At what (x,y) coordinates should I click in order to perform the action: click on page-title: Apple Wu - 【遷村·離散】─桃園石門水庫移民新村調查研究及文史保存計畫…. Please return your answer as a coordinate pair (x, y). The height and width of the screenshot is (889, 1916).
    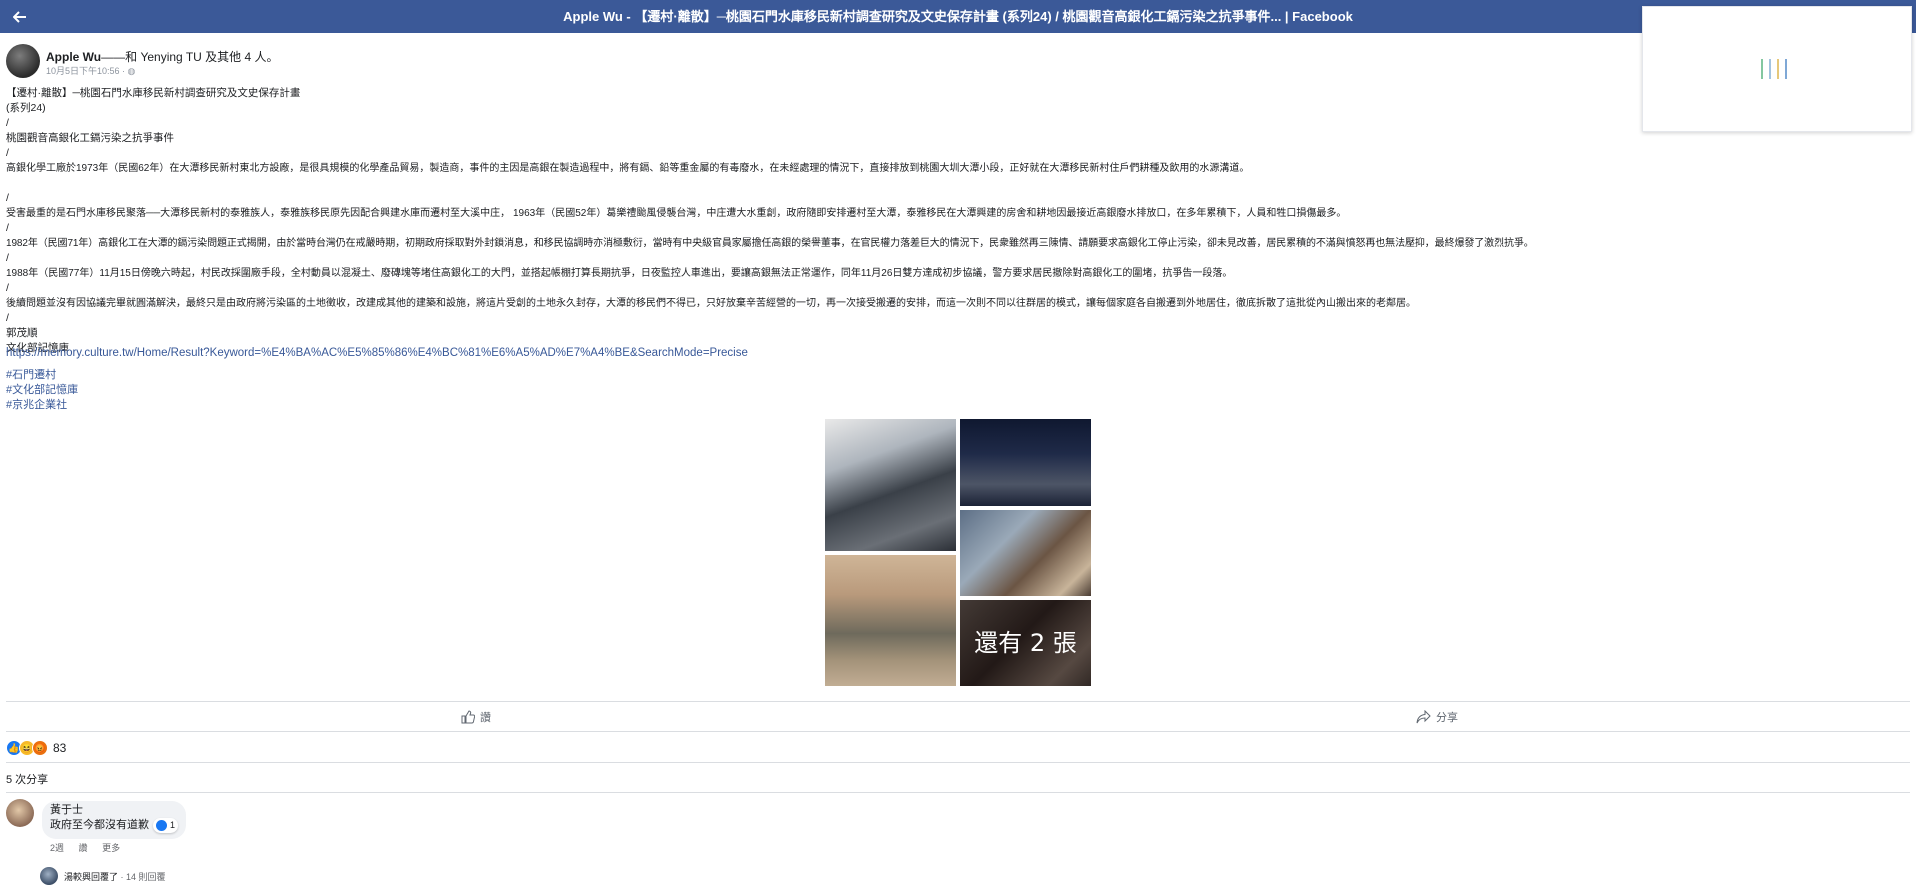
    Looking at the image, I should click on (958, 16).